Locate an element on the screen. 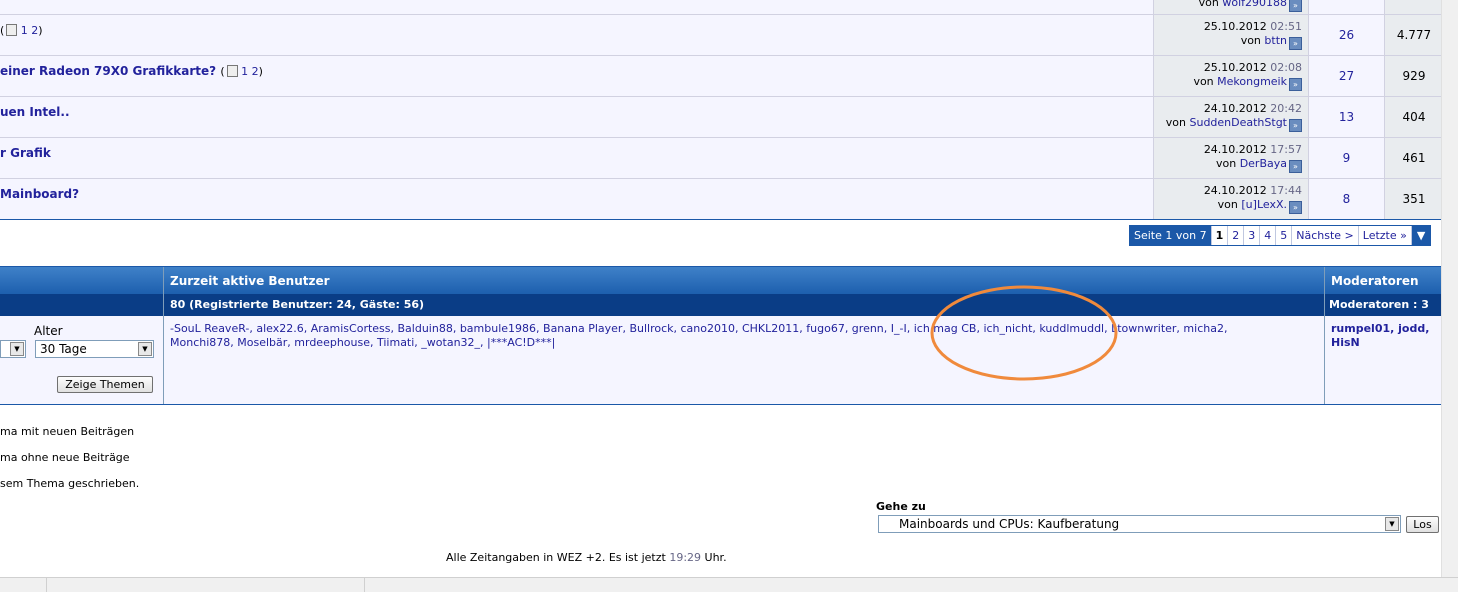 This screenshot has width=1458, height=592. thread-title-link: einer Radeon 79X0 Grafikkarte? is located at coordinates (108, 71).